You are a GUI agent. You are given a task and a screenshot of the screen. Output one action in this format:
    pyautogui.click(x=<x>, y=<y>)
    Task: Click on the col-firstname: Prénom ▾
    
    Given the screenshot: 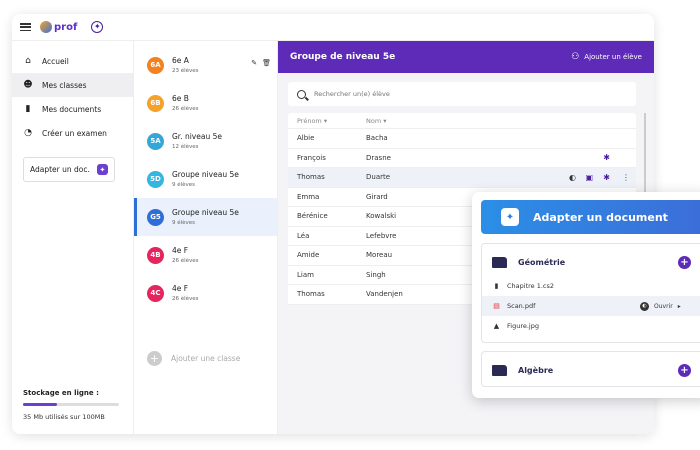 What is the action you would take?
    pyautogui.click(x=327, y=121)
    